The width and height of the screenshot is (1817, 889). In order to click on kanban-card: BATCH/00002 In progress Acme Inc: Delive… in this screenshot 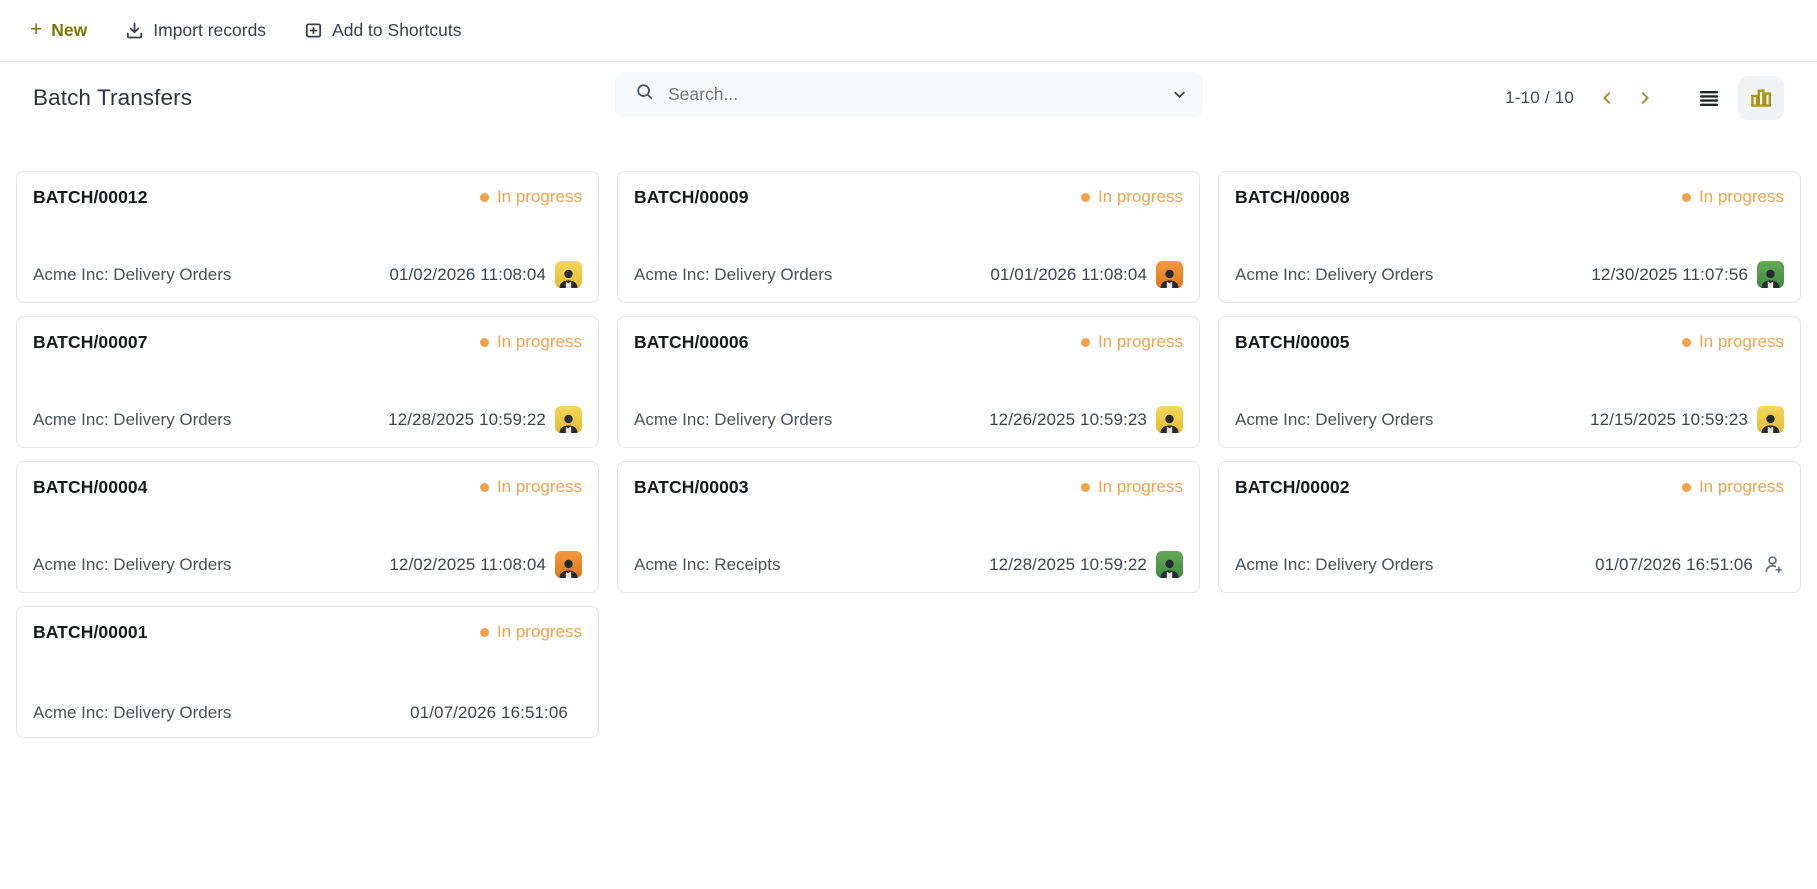, I will do `click(1509, 527)`.